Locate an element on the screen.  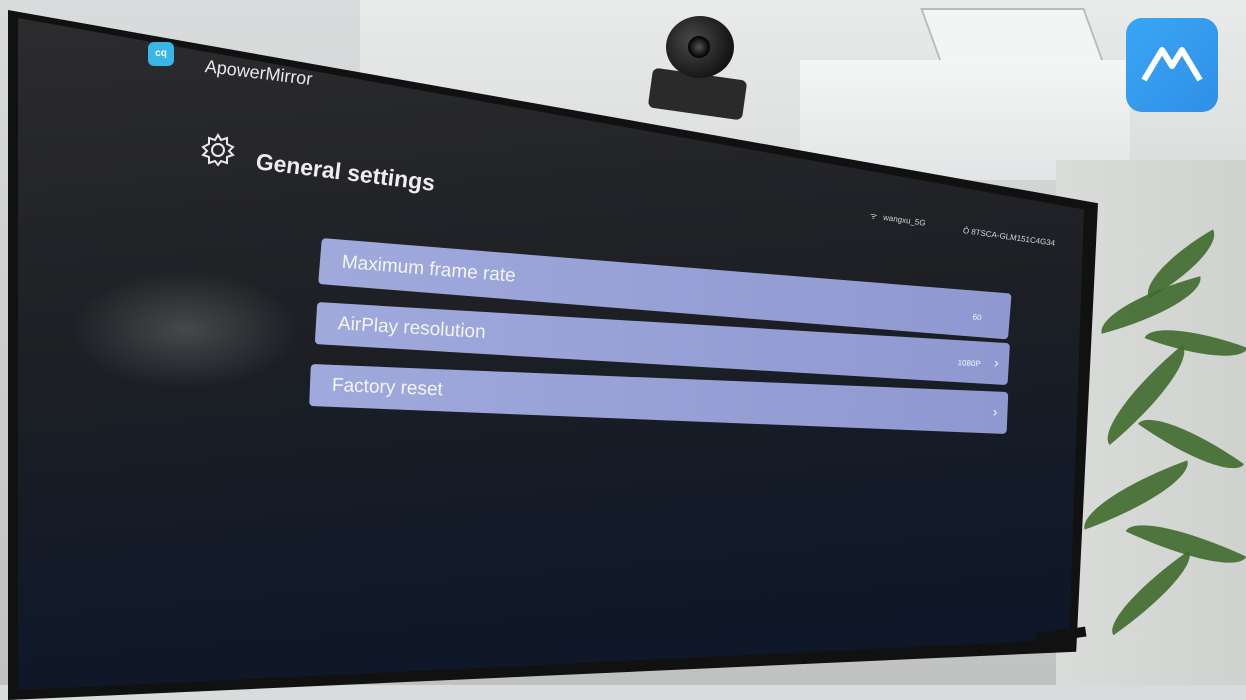
setting-label: Factory reset is located at coordinates (387, 387).